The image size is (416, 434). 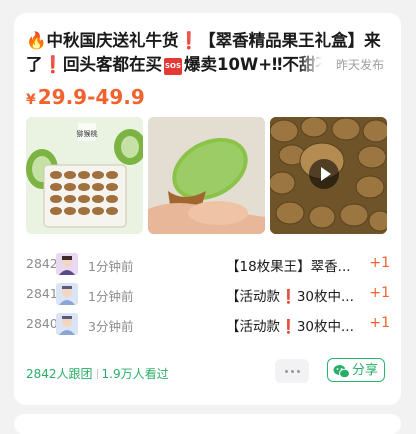 I want to click on currency-symbol: ¥, so click(x=31, y=100).